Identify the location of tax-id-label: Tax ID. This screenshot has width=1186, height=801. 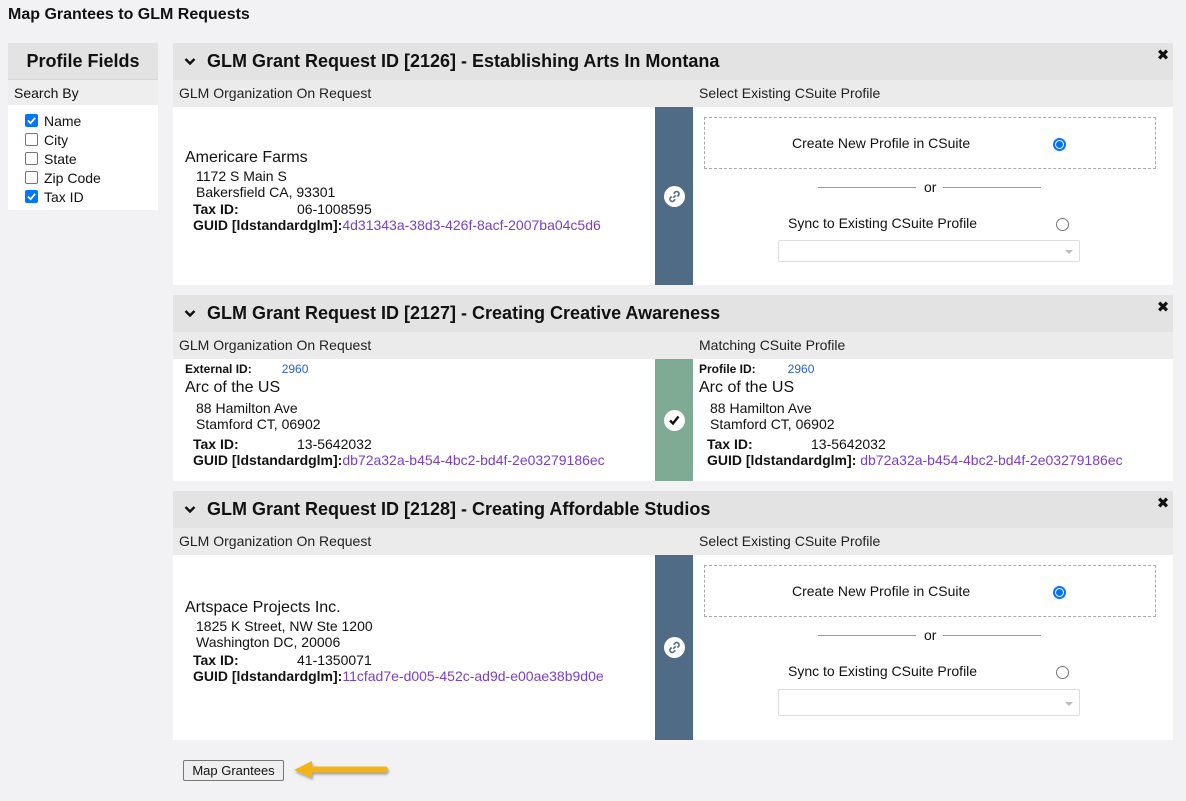
(64, 196).